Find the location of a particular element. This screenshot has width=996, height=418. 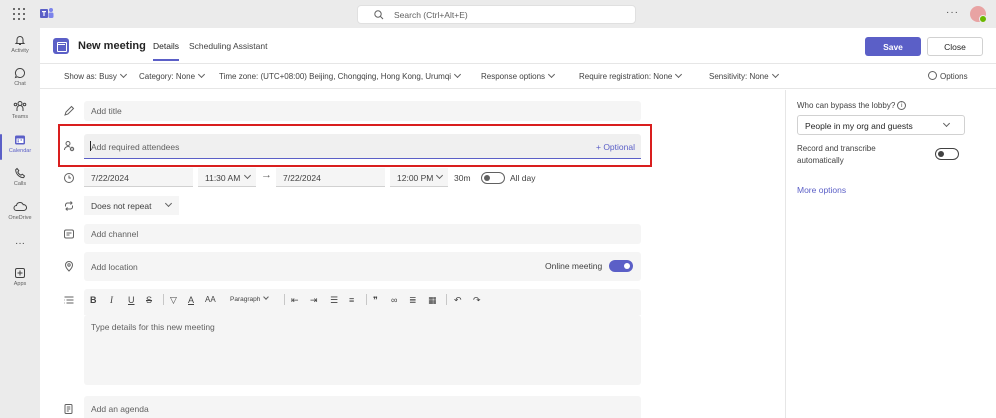

online-meeting-toggle is located at coordinates (621, 266).